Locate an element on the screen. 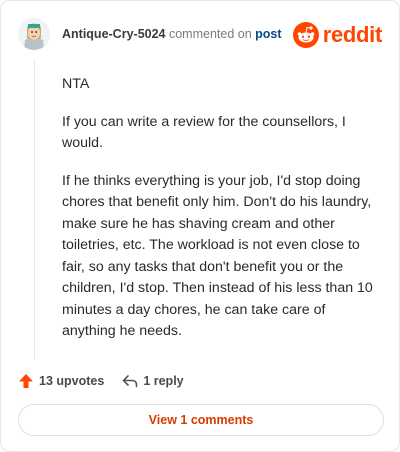 The image size is (400, 452). thread-line is located at coordinates (34, 209).